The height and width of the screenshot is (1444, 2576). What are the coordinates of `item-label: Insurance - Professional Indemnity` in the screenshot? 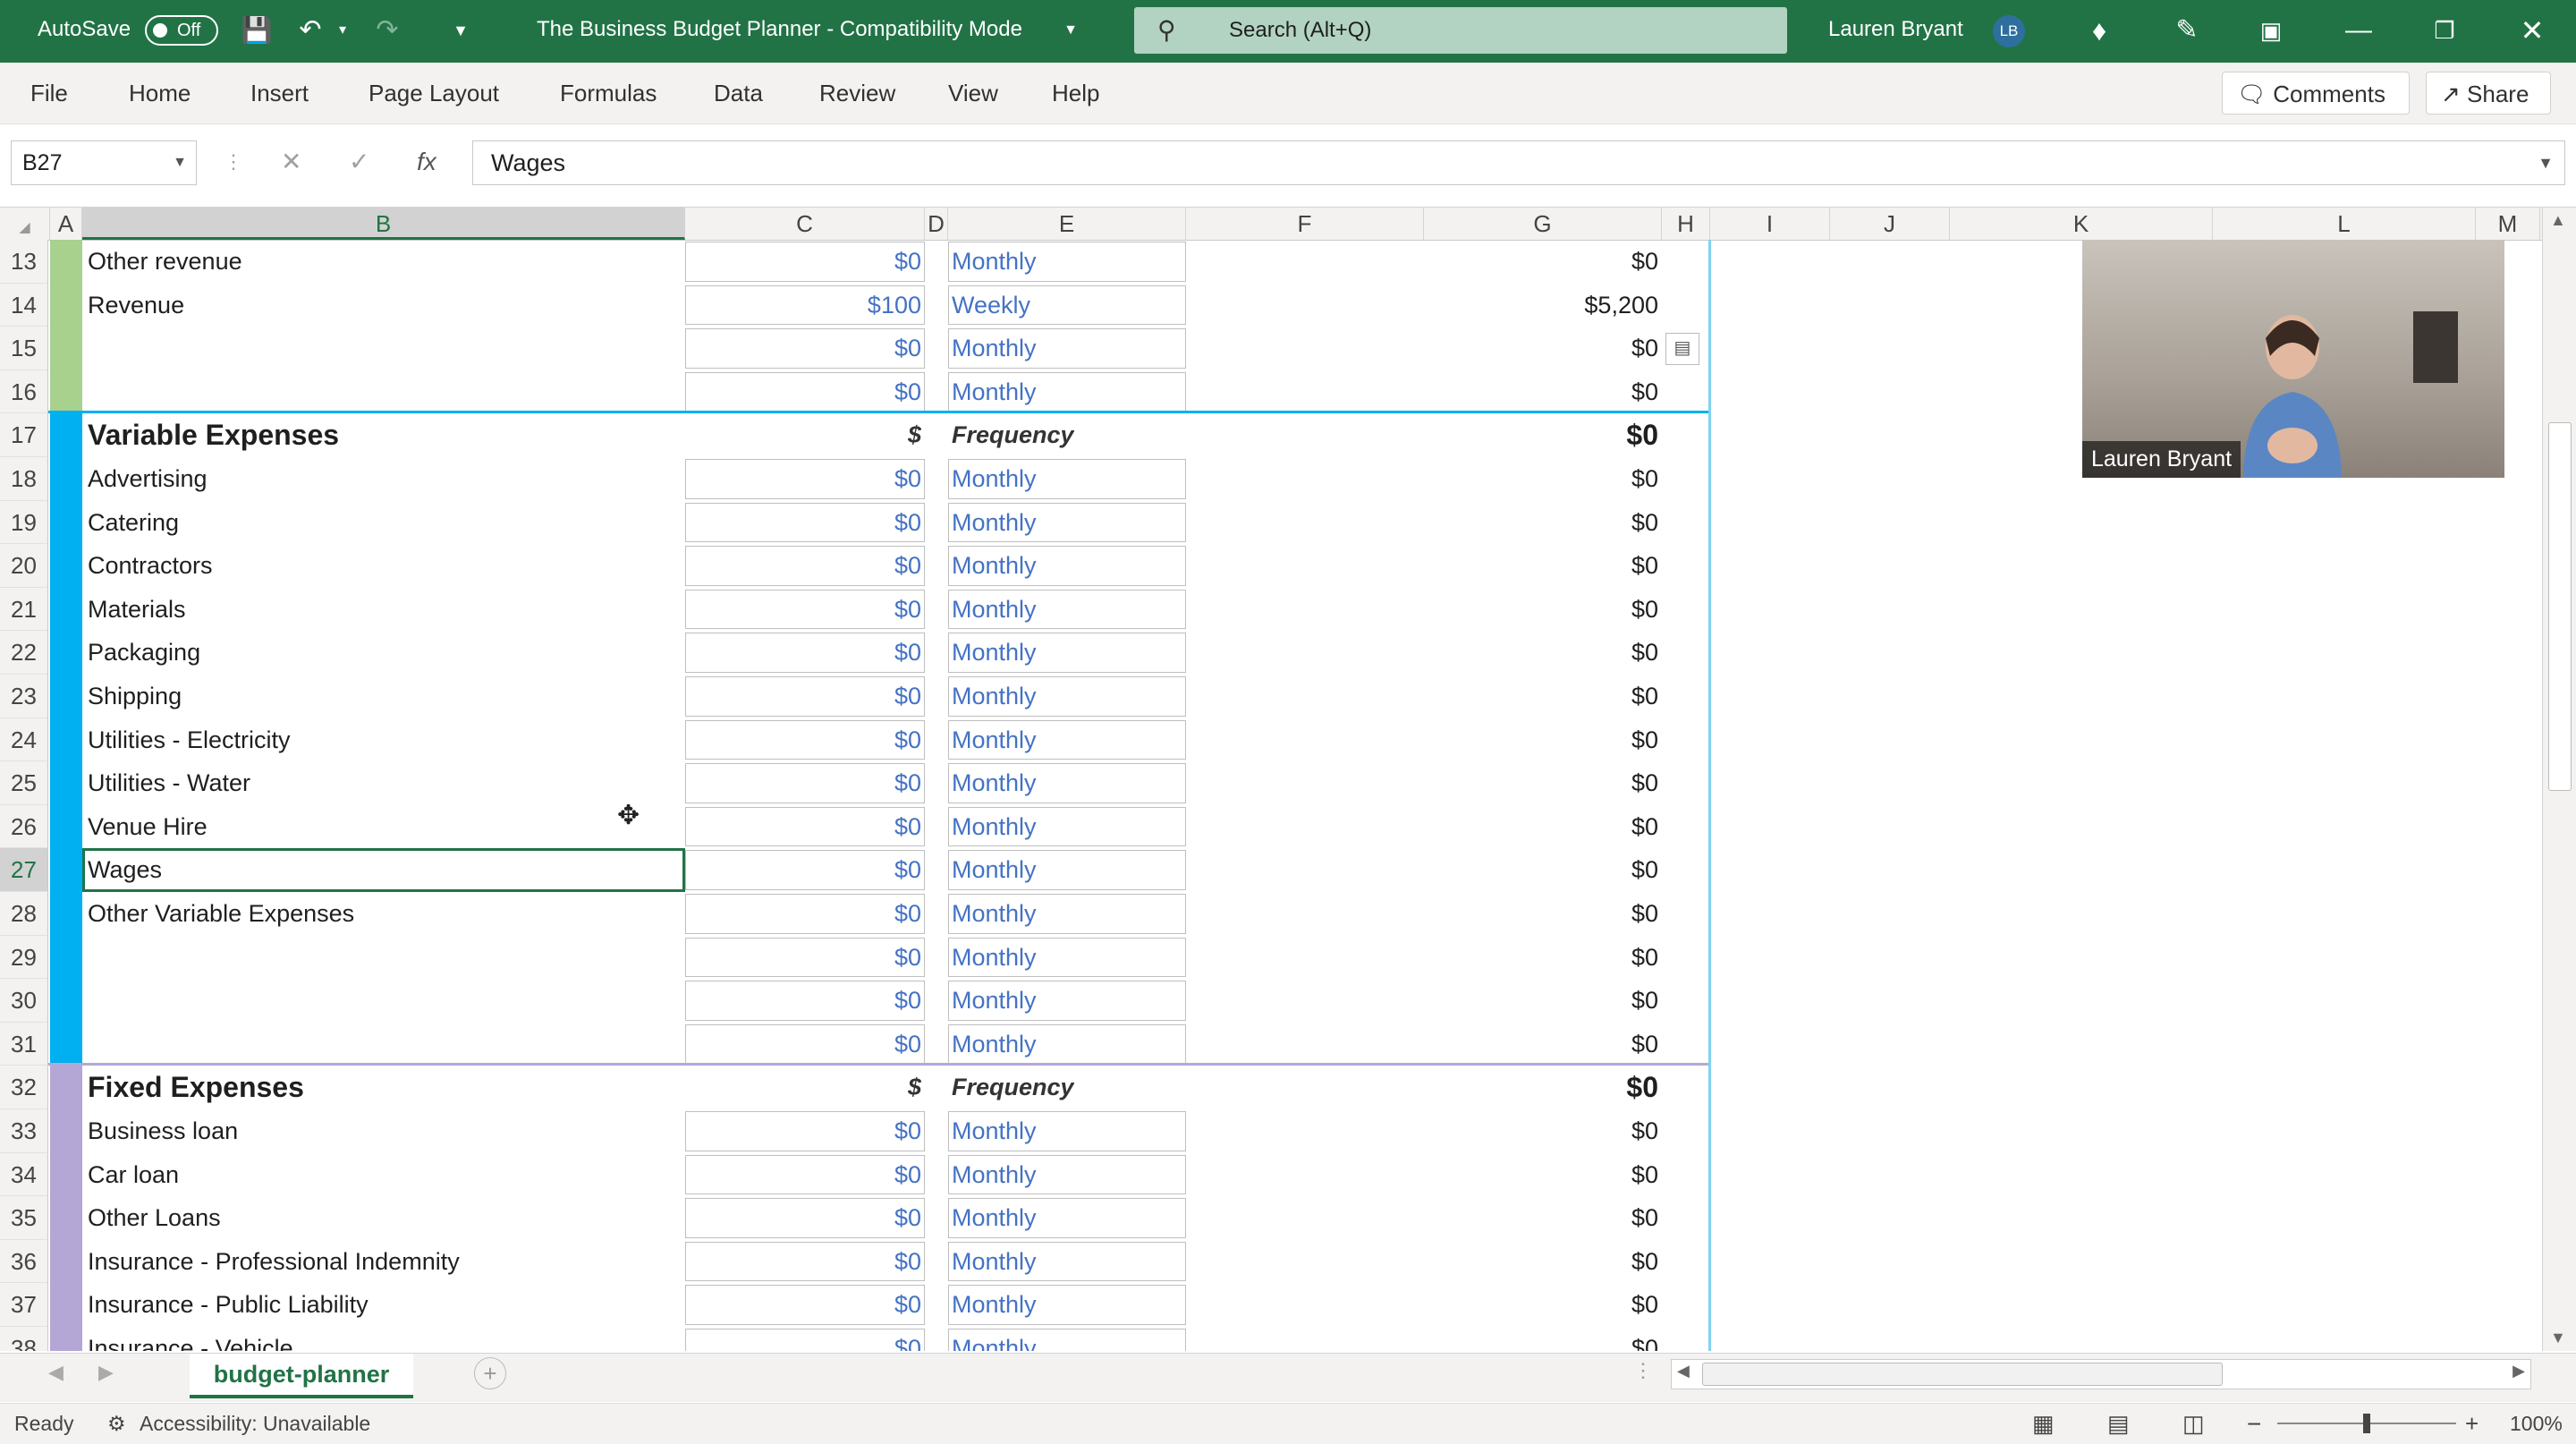 It's located at (274, 1262).